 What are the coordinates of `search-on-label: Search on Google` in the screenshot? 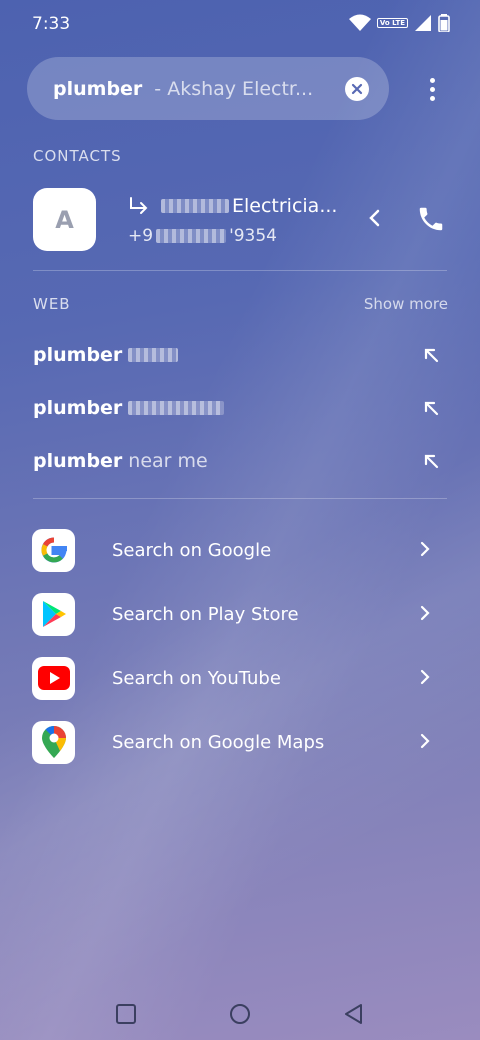 It's located at (192, 550).